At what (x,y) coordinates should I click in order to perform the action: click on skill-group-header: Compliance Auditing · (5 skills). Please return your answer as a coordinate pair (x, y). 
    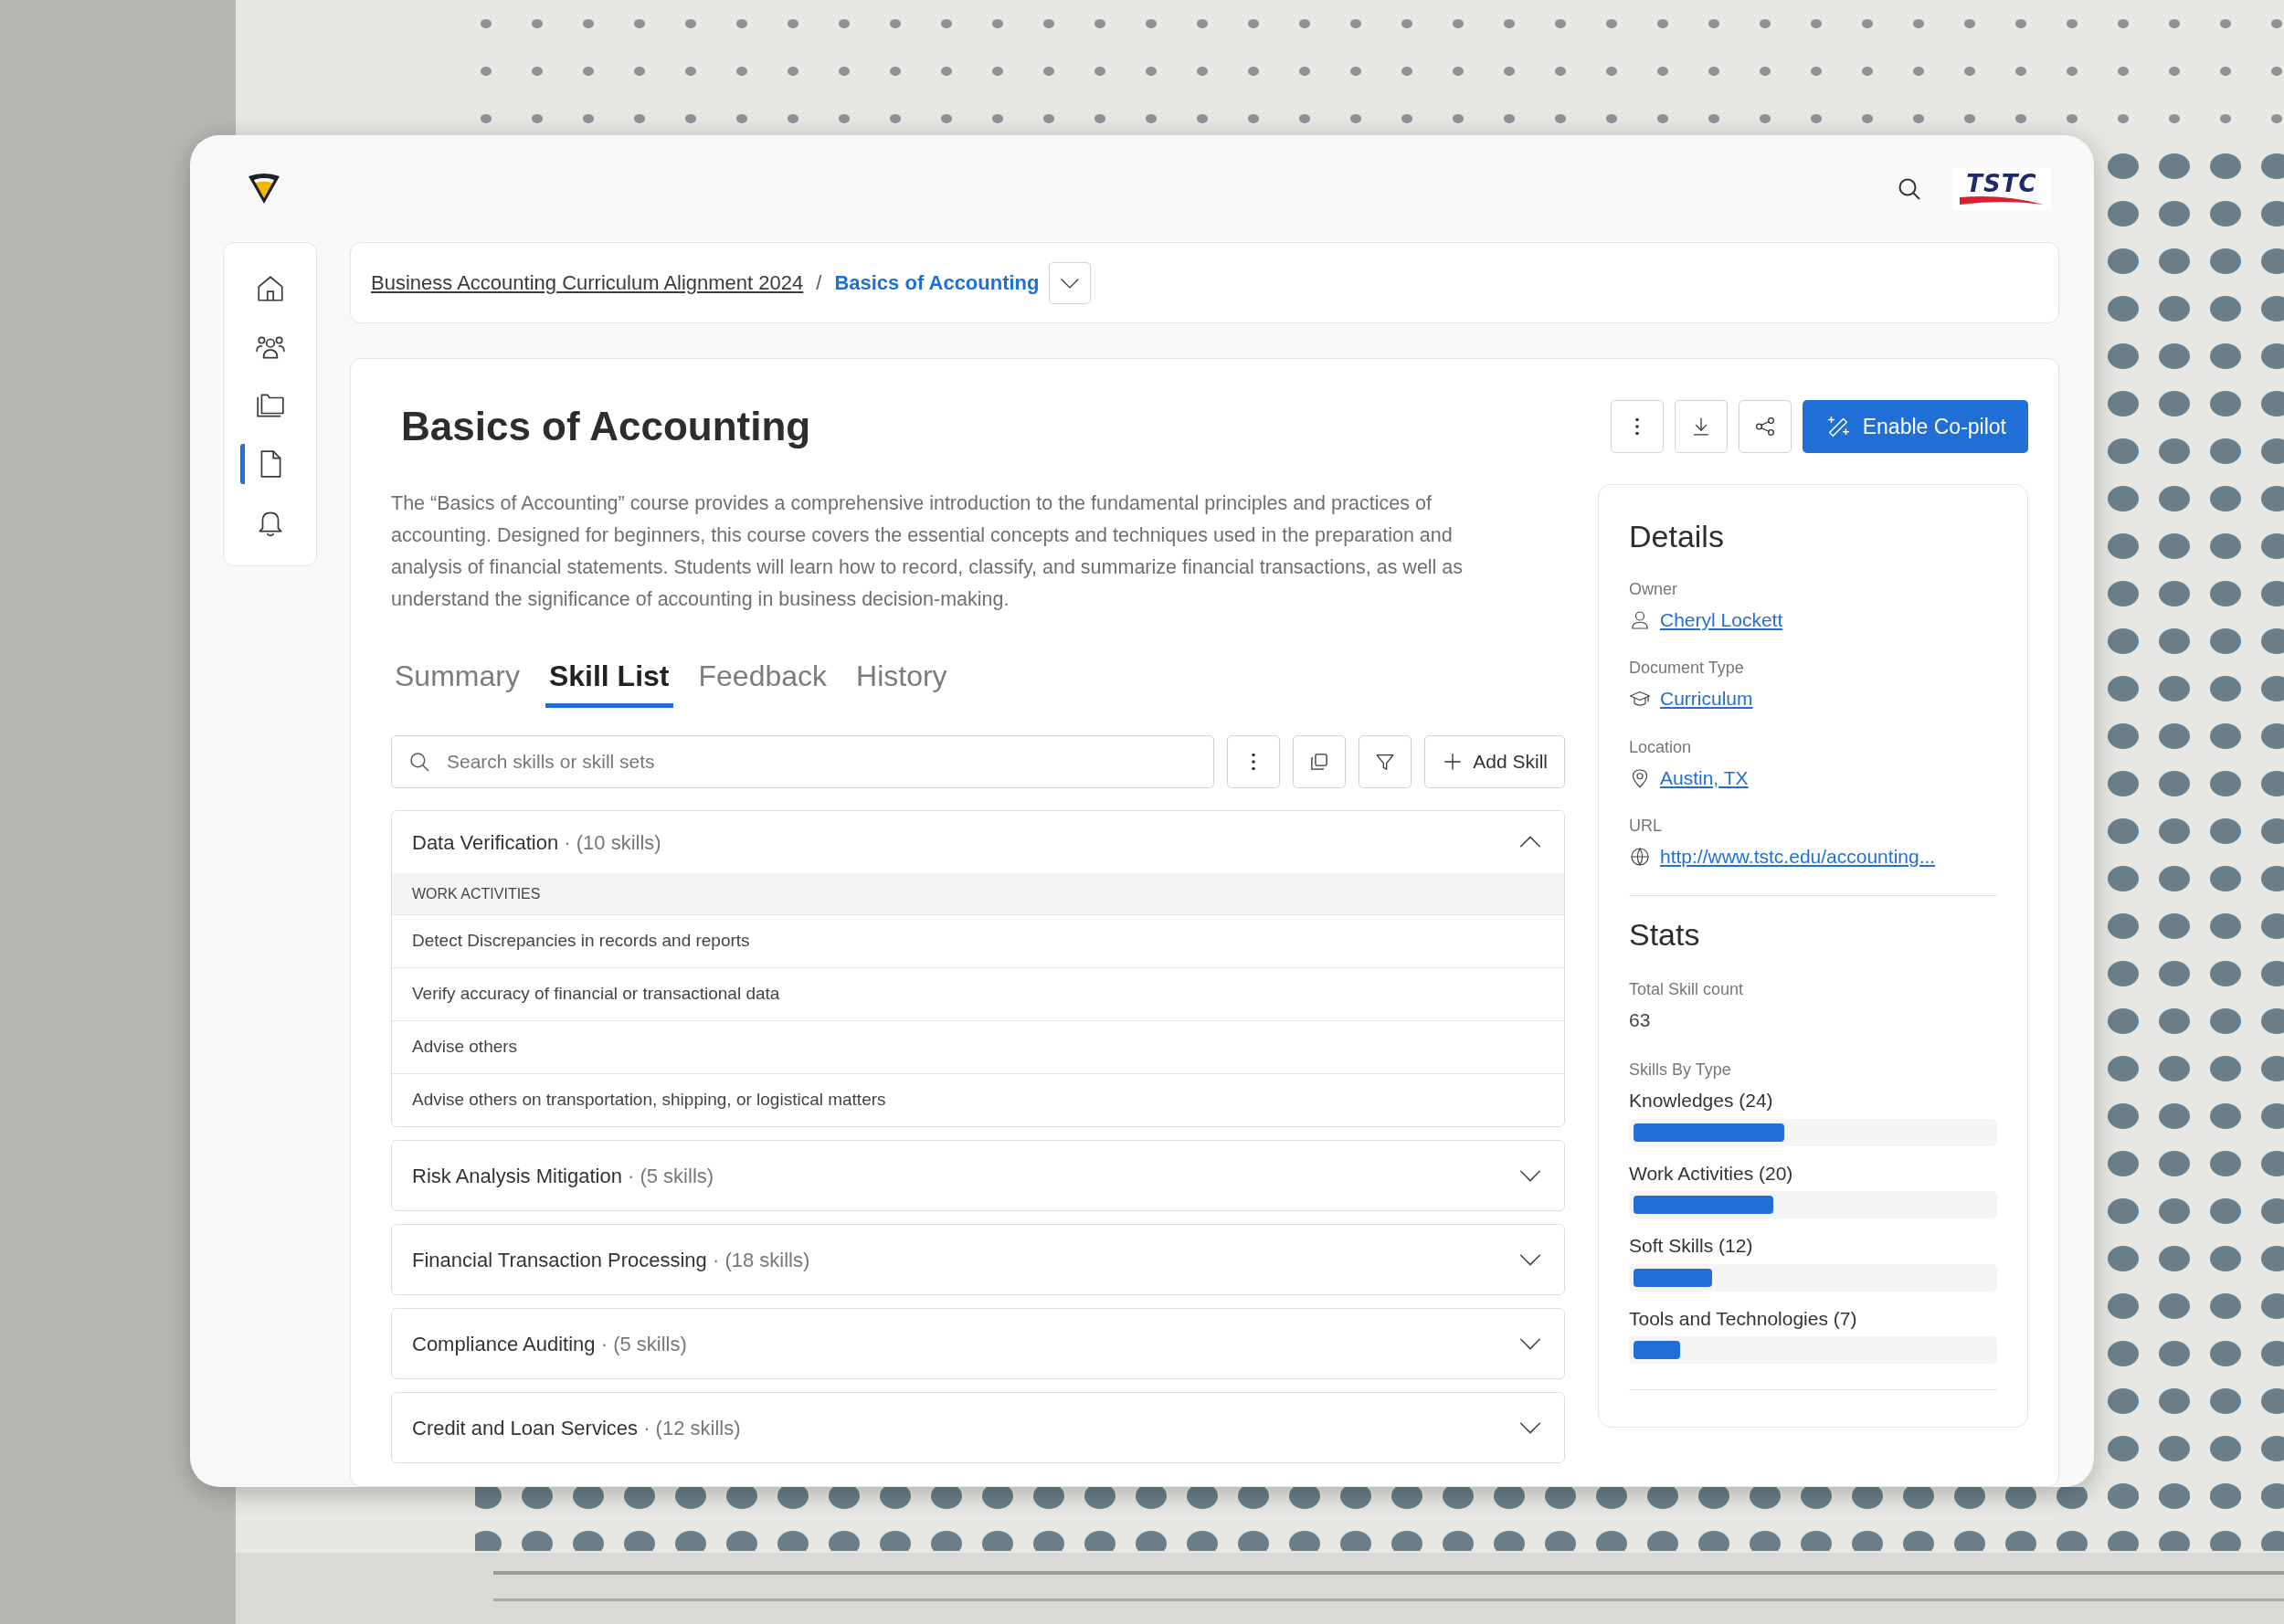
    Looking at the image, I should click on (978, 1344).